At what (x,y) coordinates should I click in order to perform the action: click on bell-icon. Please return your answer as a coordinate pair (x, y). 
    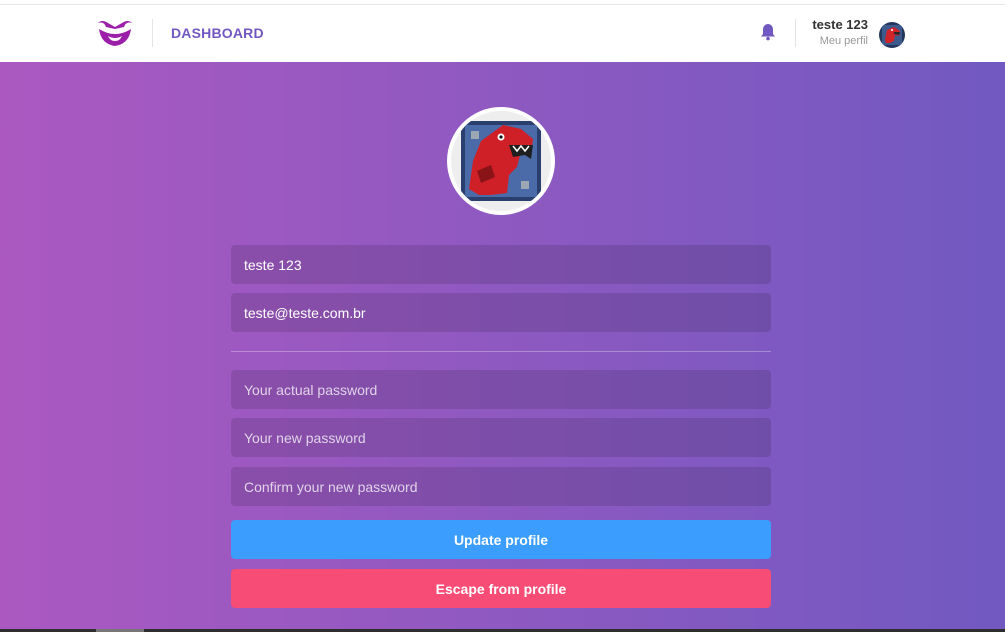
    Looking at the image, I should click on (768, 32).